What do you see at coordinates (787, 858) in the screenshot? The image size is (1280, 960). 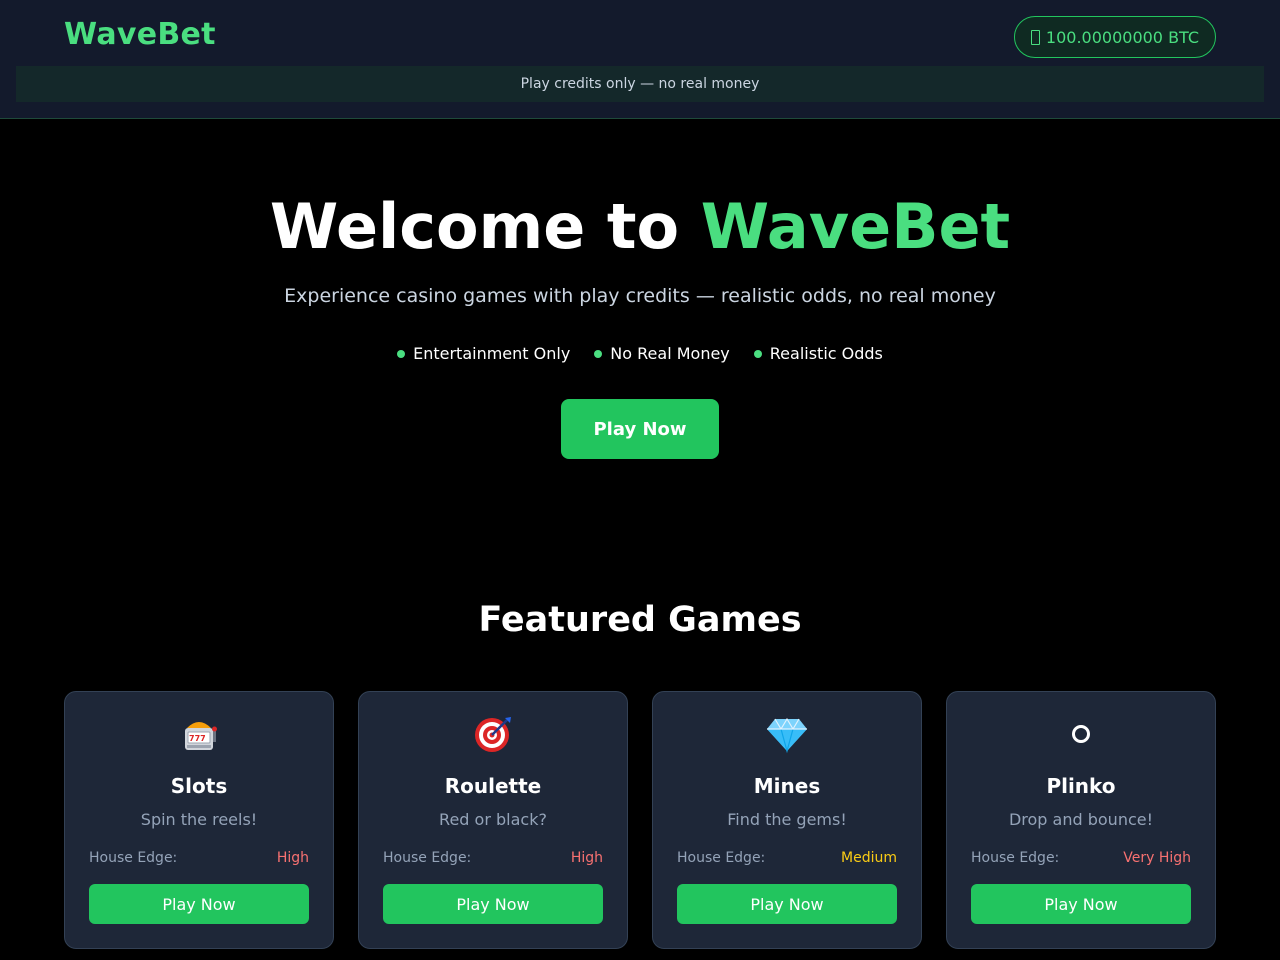 I see `house-edge-row: House Edge: Medium` at bounding box center [787, 858].